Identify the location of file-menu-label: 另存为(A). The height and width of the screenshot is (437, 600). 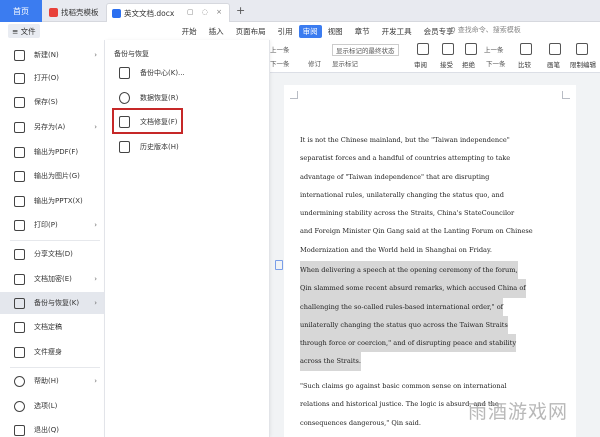
(50, 127).